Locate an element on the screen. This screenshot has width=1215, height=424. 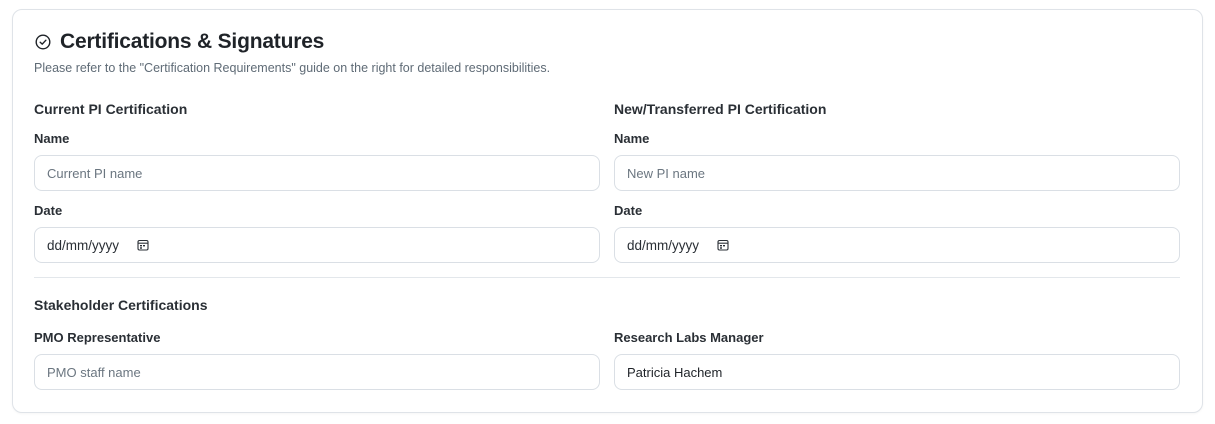
current-pi-date-label: Date is located at coordinates (48, 210).